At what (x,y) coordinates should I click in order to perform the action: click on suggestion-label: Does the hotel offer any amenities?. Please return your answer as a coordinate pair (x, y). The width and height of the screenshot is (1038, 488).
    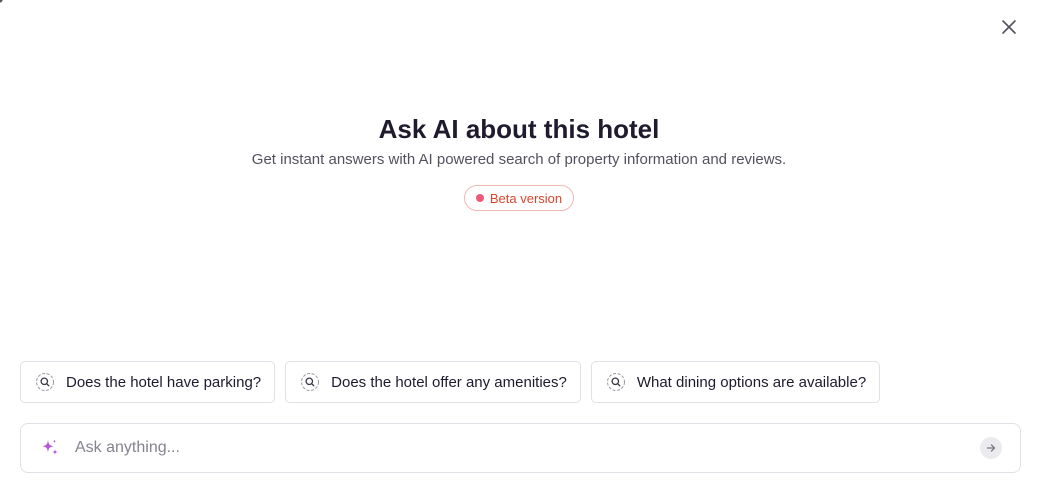
    Looking at the image, I should click on (449, 382).